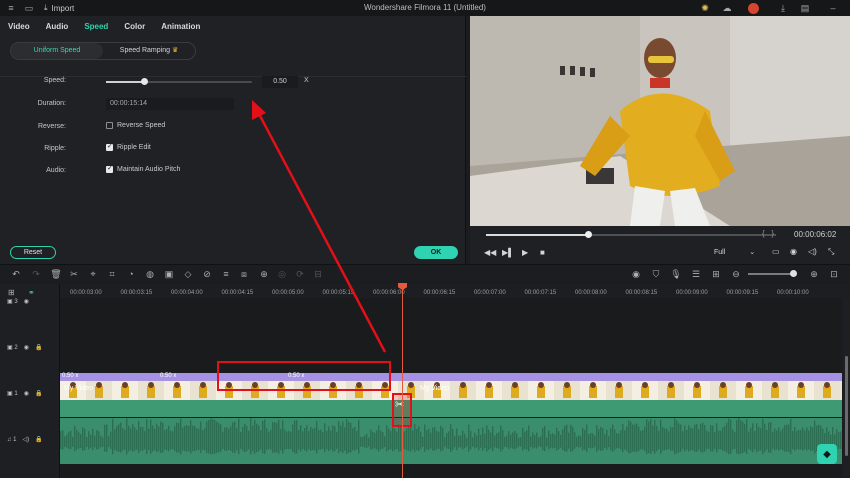 The height and width of the screenshot is (478, 850). Describe the element at coordinates (319, 226) in the screenshot. I see `annotation-arrow` at that location.